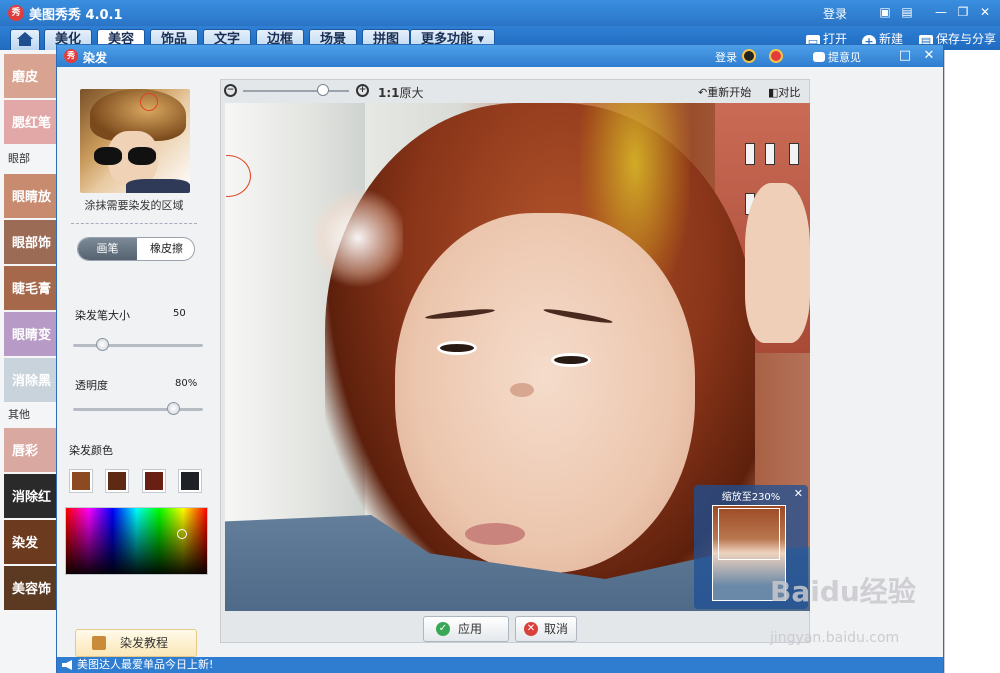 Image resolution: width=1000 pixels, height=673 pixels. Describe the element at coordinates (885, 12) in the screenshot. I see `feedback-icon: ▣` at that location.